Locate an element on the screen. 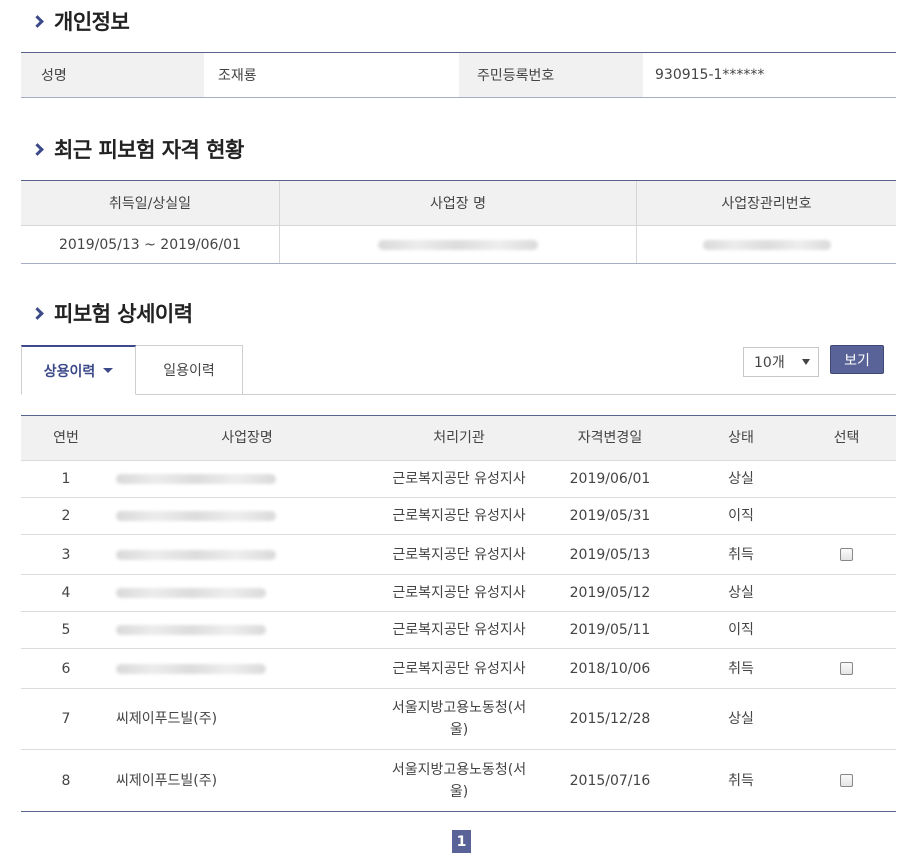 The width and height of the screenshot is (914, 862). change-date: 2015/07/16 is located at coordinates (610, 780).